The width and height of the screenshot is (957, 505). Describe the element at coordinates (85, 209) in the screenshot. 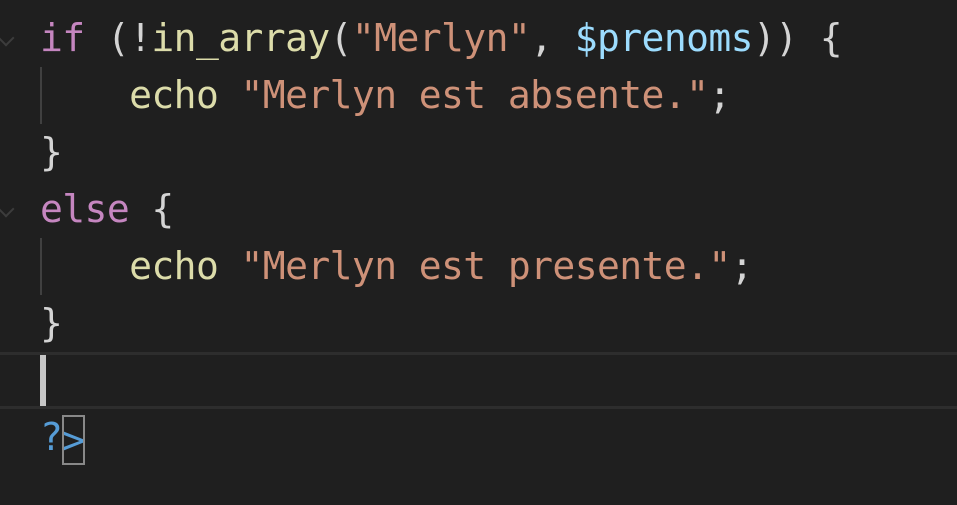

I see `keyword-token: else` at that location.